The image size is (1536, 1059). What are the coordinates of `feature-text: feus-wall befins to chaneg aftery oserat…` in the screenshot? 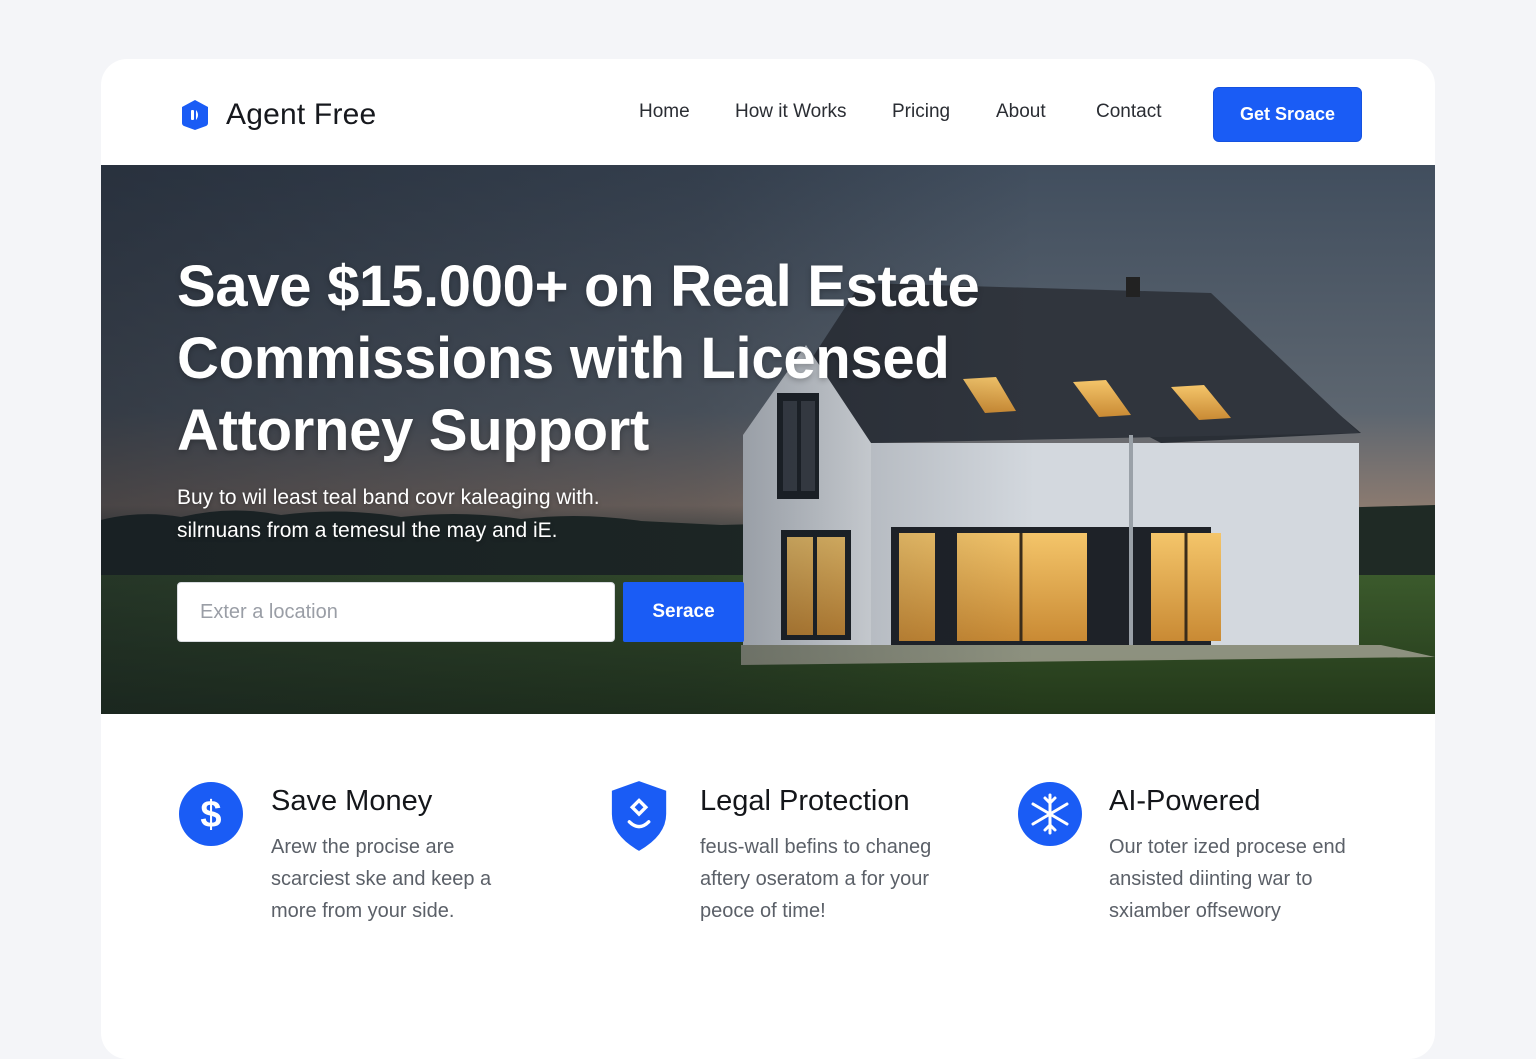 It's located at (816, 879).